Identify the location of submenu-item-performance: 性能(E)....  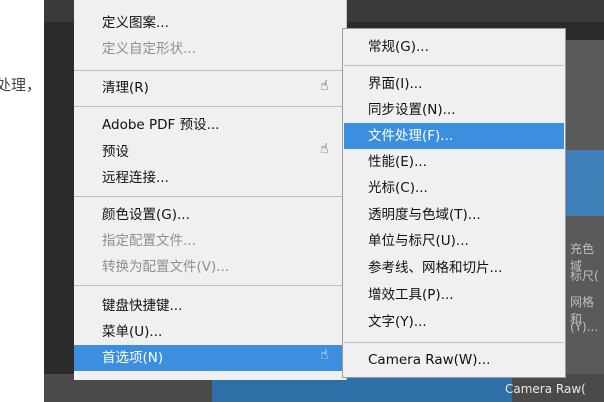
(454, 162).